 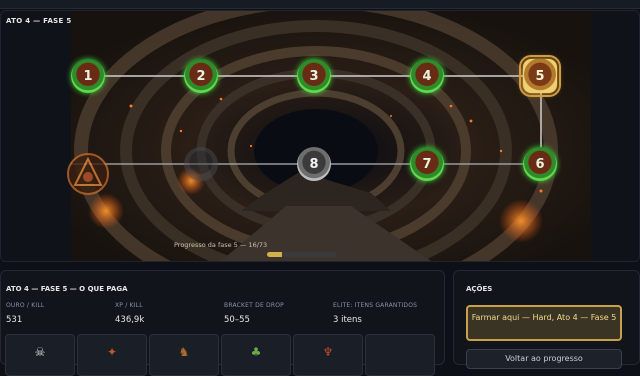 What do you see at coordinates (130, 313) in the screenshot?
I see `stat-xp-per-kill: XP / KILL 436,9k` at bounding box center [130, 313].